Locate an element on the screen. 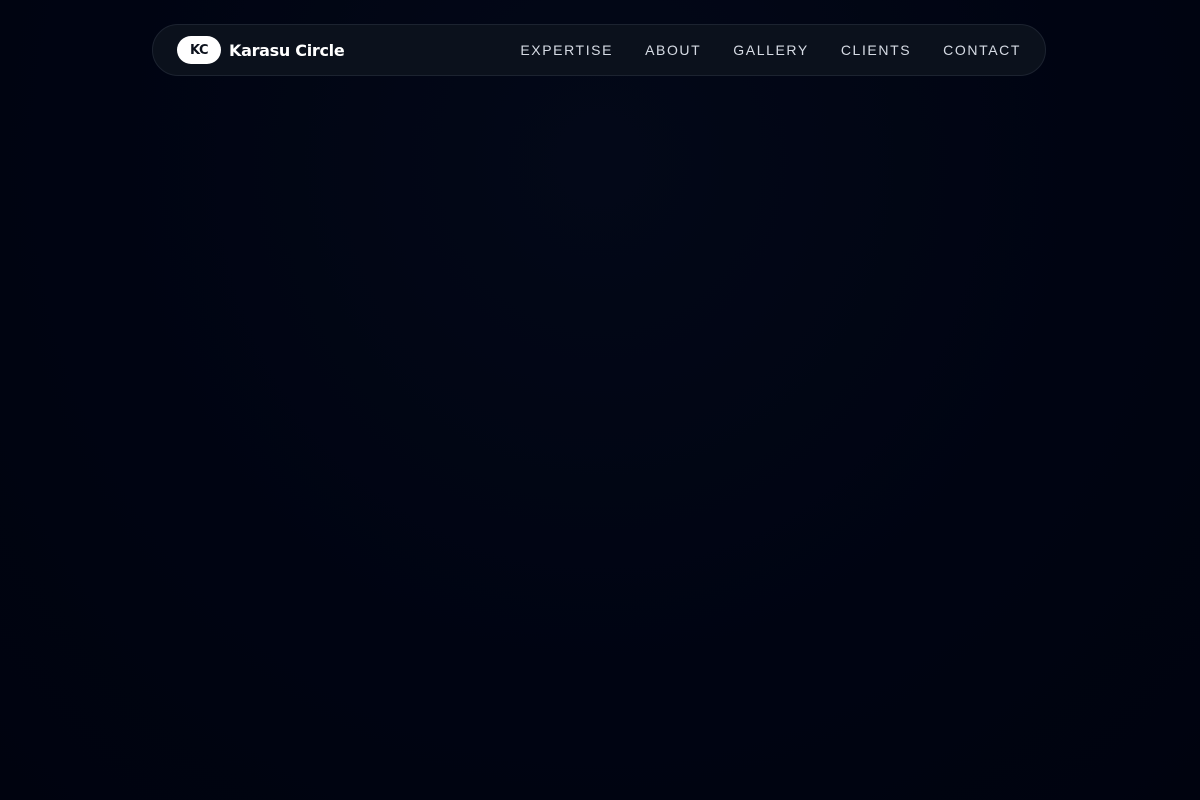 This screenshot has width=1200, height=800. nav-links: EXPERTISE ABOUT GALLERY CLIENTS CONTACT is located at coordinates (770, 50).